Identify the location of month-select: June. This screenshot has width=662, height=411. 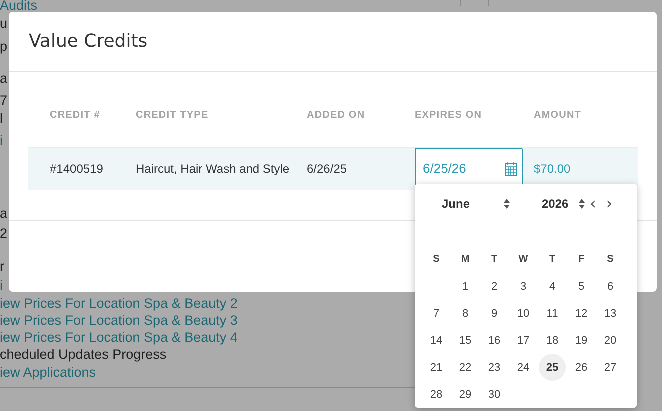
(466, 204).